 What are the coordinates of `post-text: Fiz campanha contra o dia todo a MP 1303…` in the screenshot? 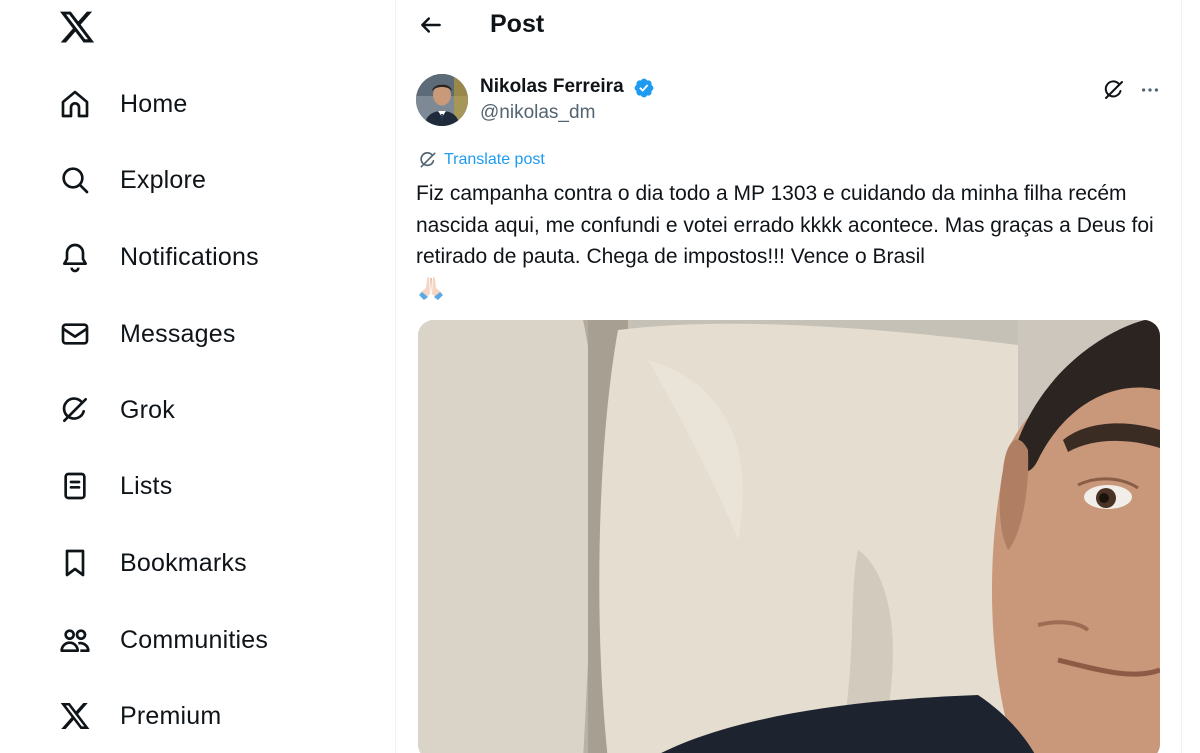 It's located at (791, 239).